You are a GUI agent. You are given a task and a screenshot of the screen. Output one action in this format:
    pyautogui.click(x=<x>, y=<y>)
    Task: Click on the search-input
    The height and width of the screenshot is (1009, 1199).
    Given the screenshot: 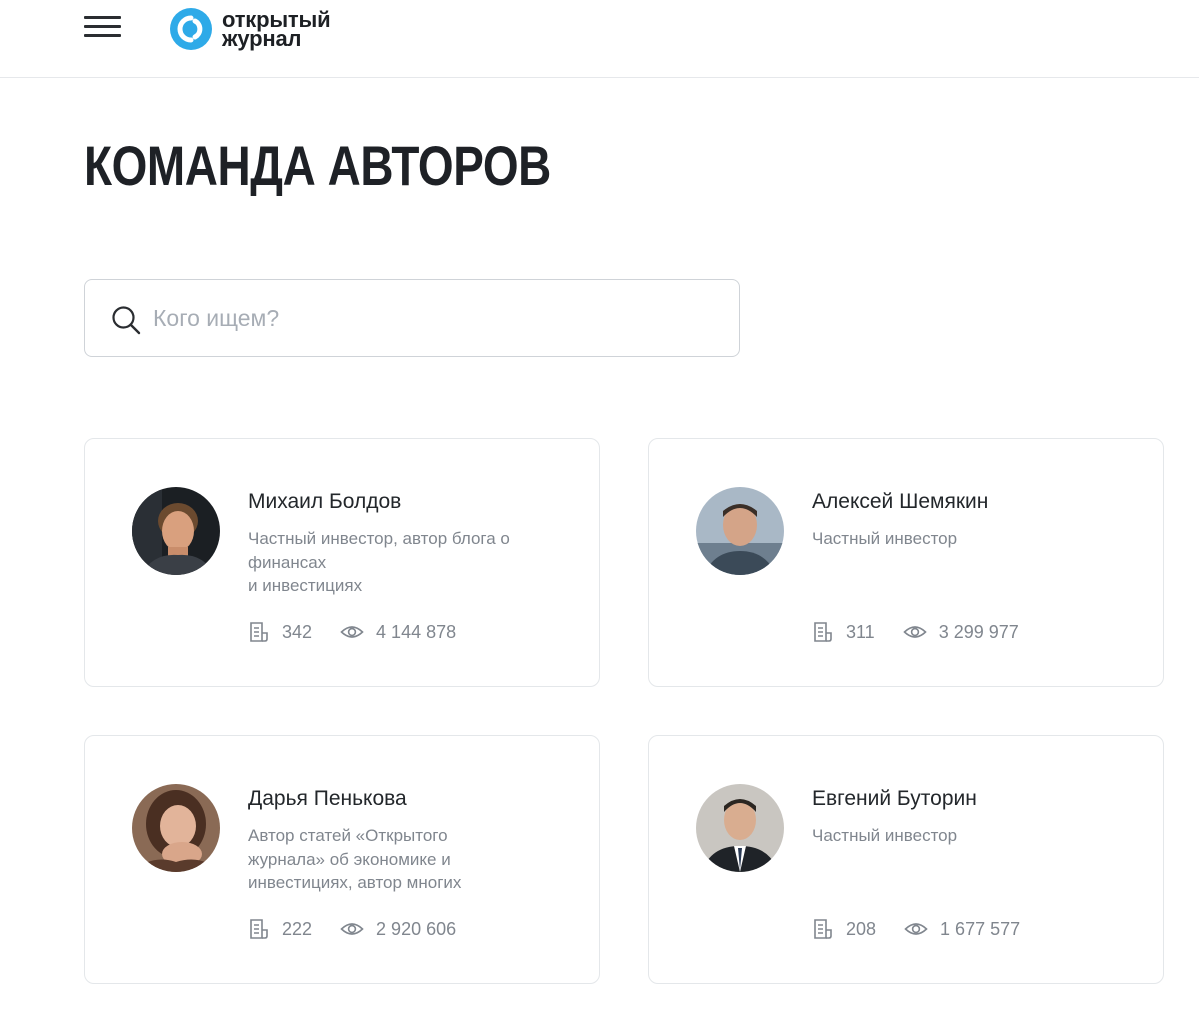 What is the action you would take?
    pyautogui.click(x=433, y=318)
    